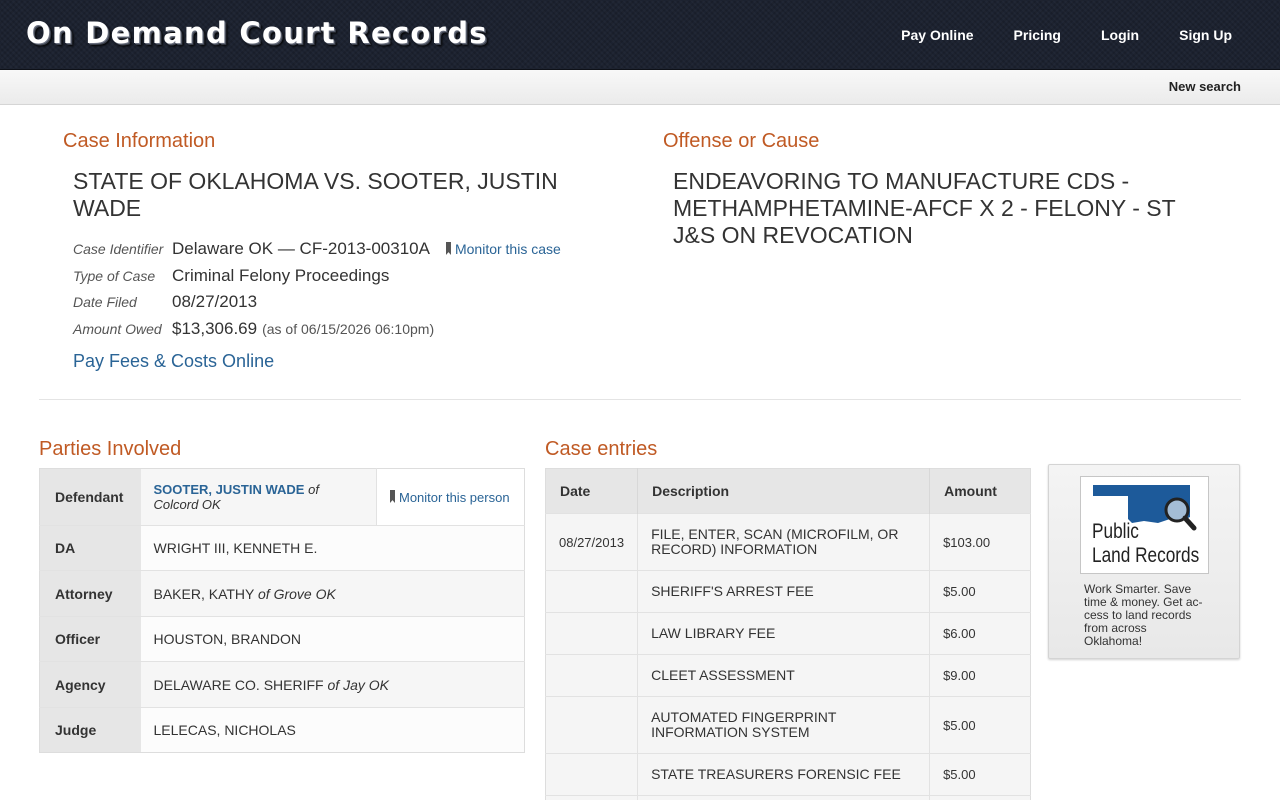 This screenshot has width=1280, height=800. Describe the element at coordinates (783, 725) in the screenshot. I see `entry-description: AUTOMATED FINGERPRINT INFORMATION SYSTEM` at that location.